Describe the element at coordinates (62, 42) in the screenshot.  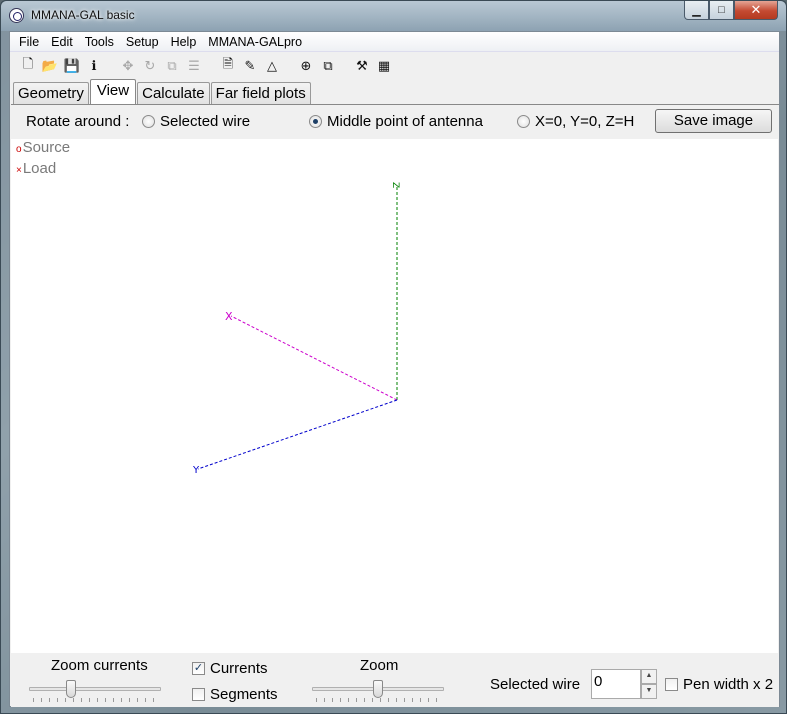
I see `menu-edit: Edit` at that location.